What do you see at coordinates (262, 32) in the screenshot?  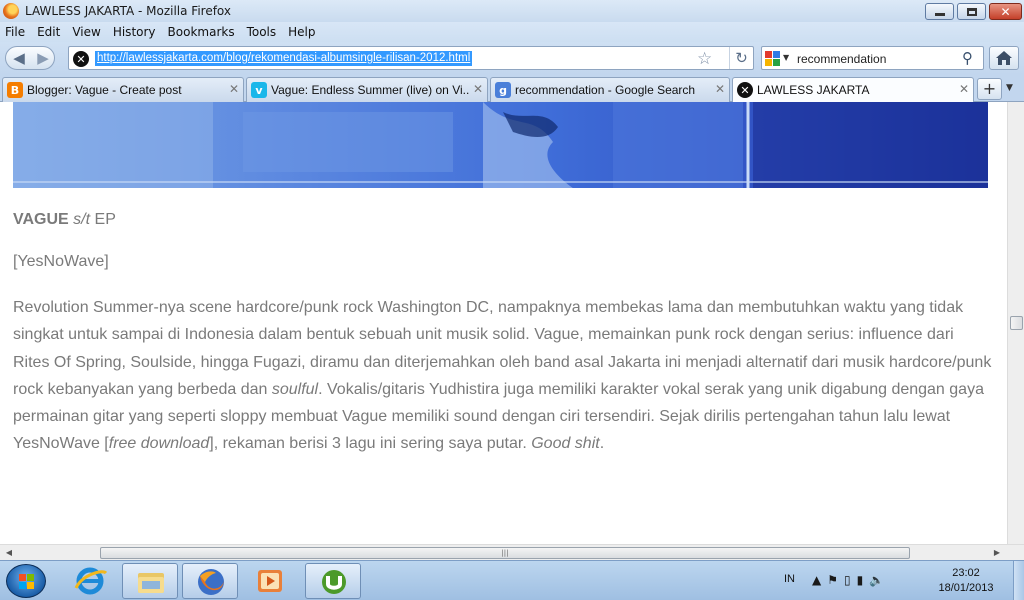 I see `menu-tools: Tools` at bounding box center [262, 32].